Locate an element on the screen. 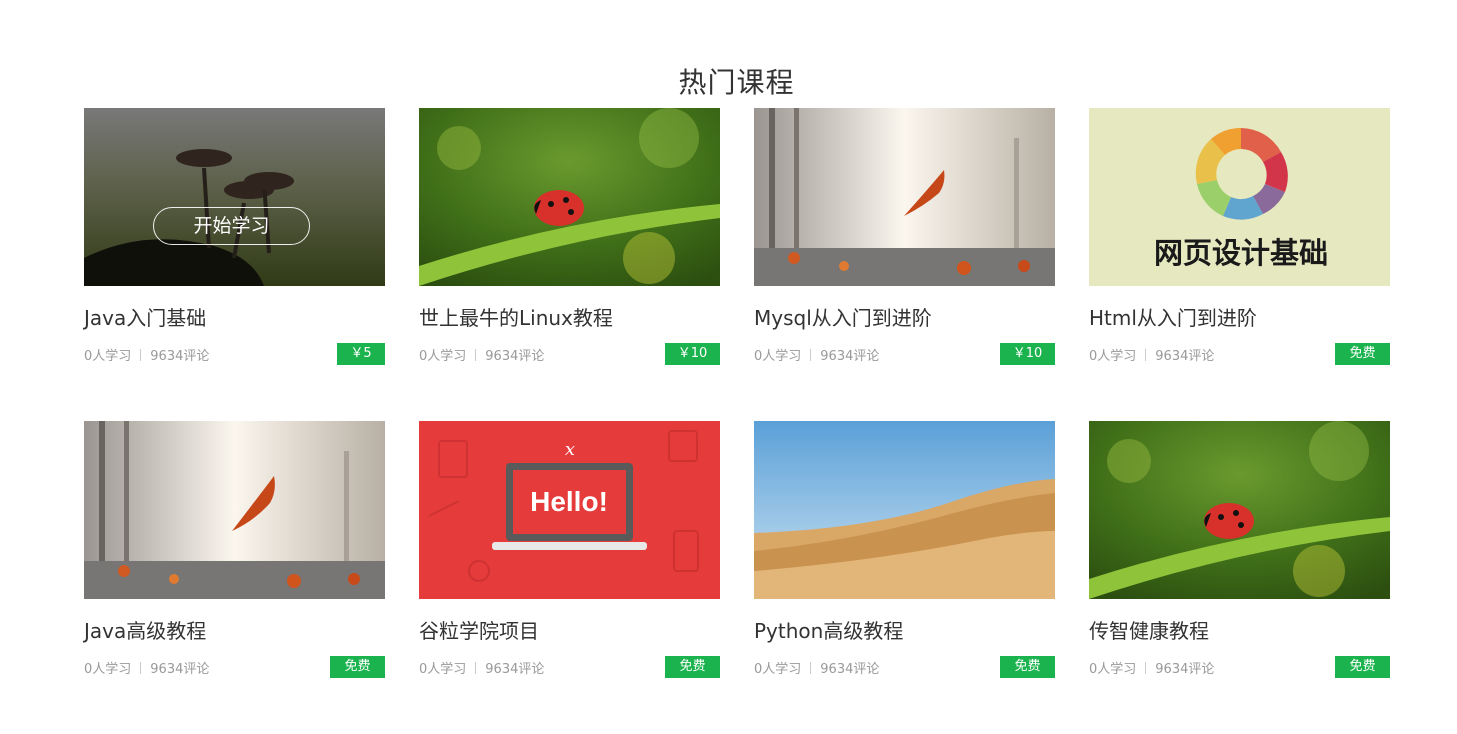  web-design-image: 网页设计基础 is located at coordinates (1239, 197).